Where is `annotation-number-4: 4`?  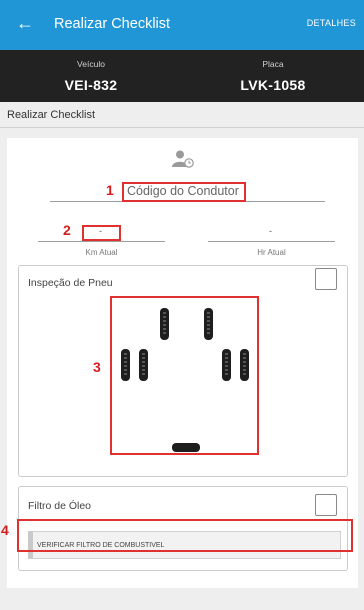
annotation-number-4: 4 is located at coordinates (5, 530).